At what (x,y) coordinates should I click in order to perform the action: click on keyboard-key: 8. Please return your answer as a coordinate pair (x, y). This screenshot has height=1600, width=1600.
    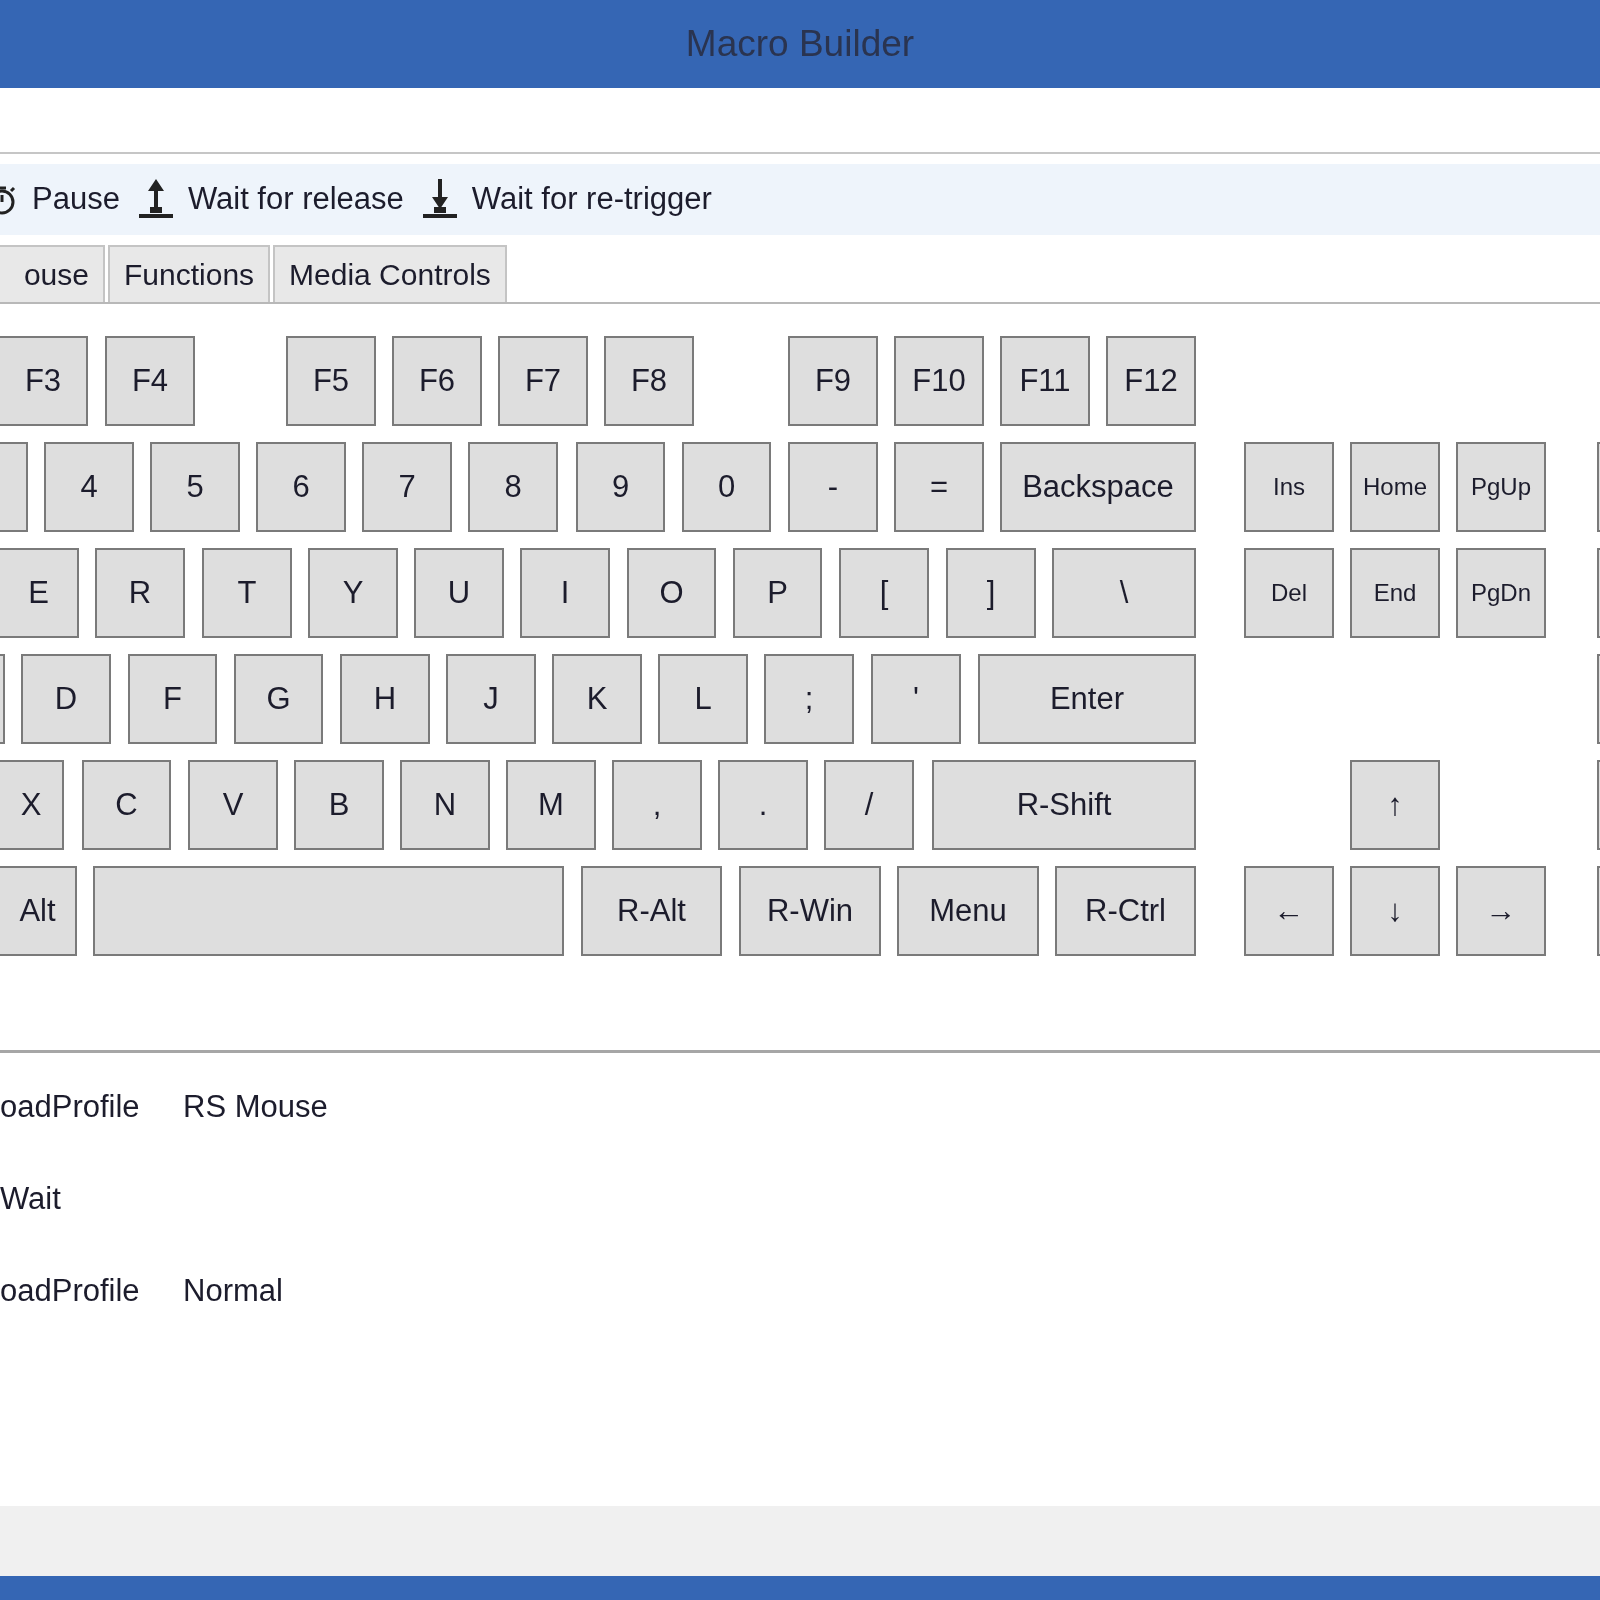
    Looking at the image, I should click on (513, 487).